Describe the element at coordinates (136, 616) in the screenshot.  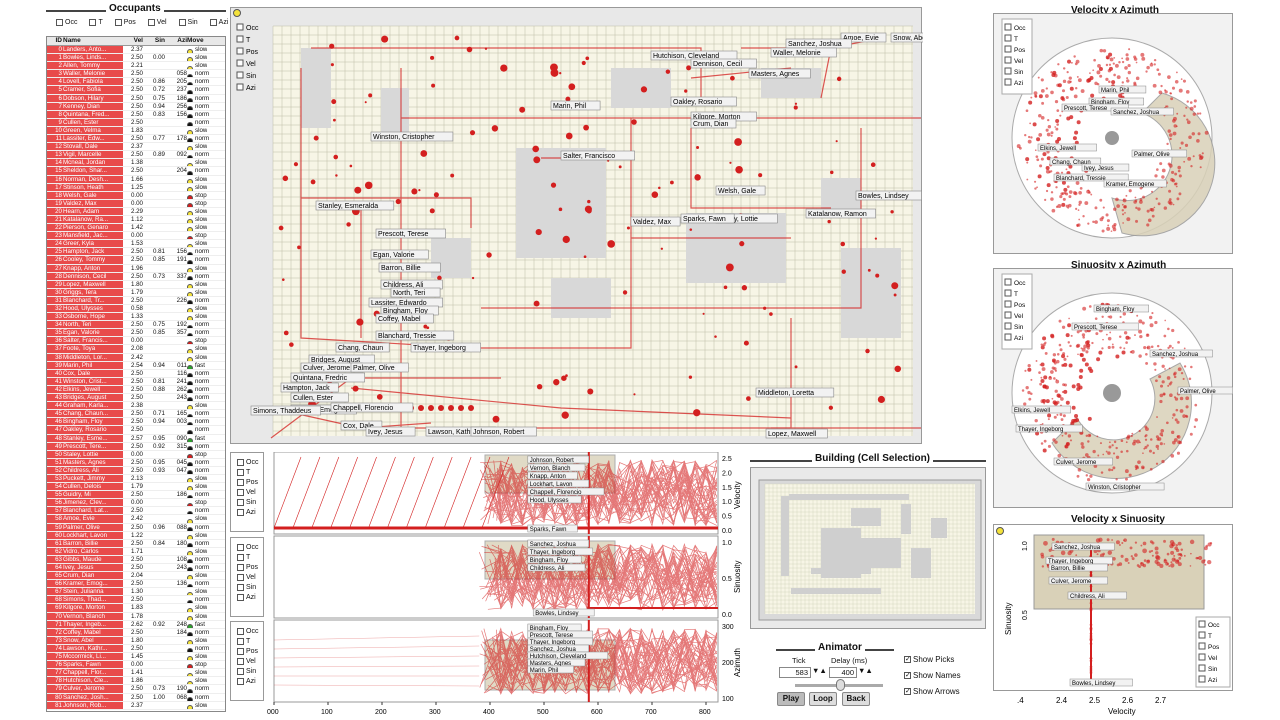
I see `table-row: 70 Vernon, Blanch 1.78 slow` at that location.